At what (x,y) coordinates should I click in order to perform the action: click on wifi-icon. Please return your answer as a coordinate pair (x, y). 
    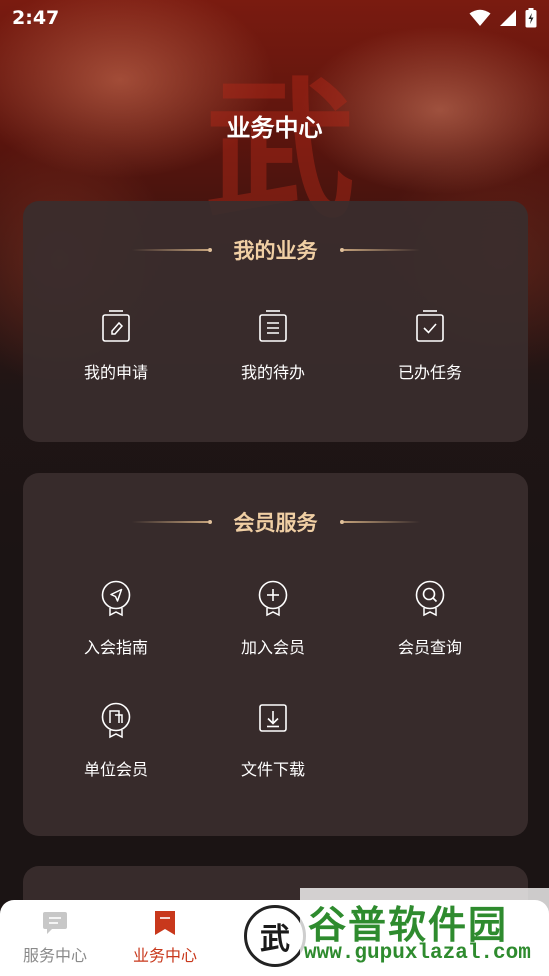
    Looking at the image, I should click on (480, 17).